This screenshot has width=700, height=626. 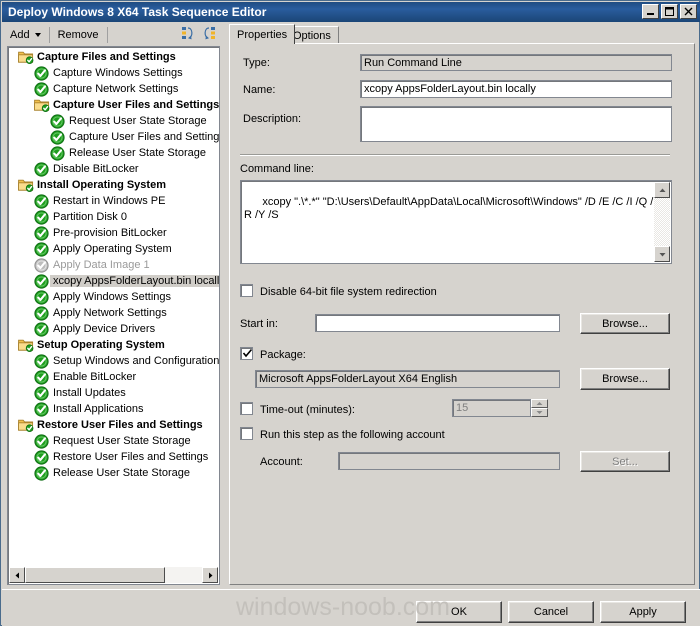 I want to click on disable-redirection-label: Disable 64-bit file system redirection, so click(x=348, y=292).